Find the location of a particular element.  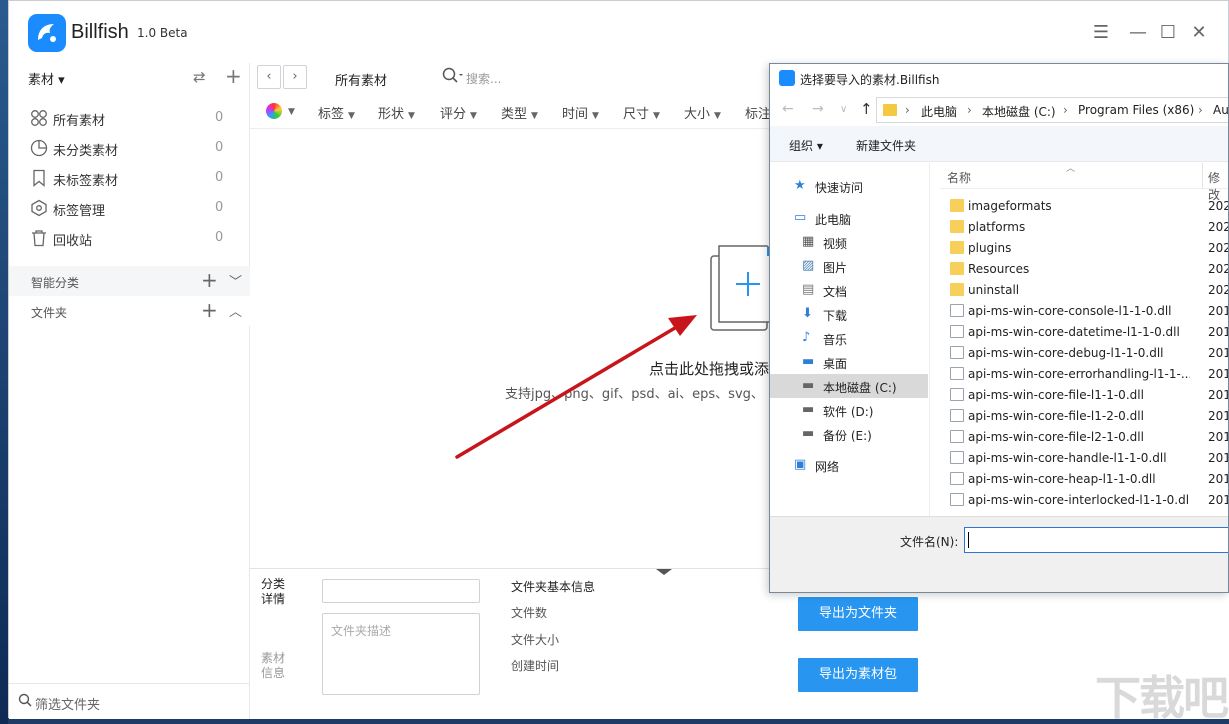

file-row: api-ms-win-core-file-l1-2-0.dll 201 is located at coordinates (1084, 415).